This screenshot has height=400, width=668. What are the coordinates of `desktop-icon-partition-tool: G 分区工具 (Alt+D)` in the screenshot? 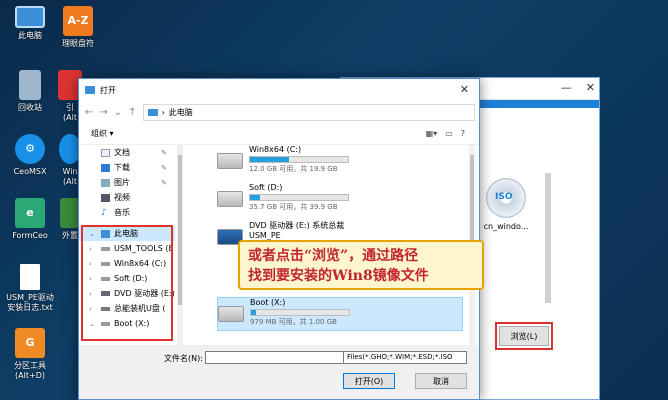 It's located at (30, 354).